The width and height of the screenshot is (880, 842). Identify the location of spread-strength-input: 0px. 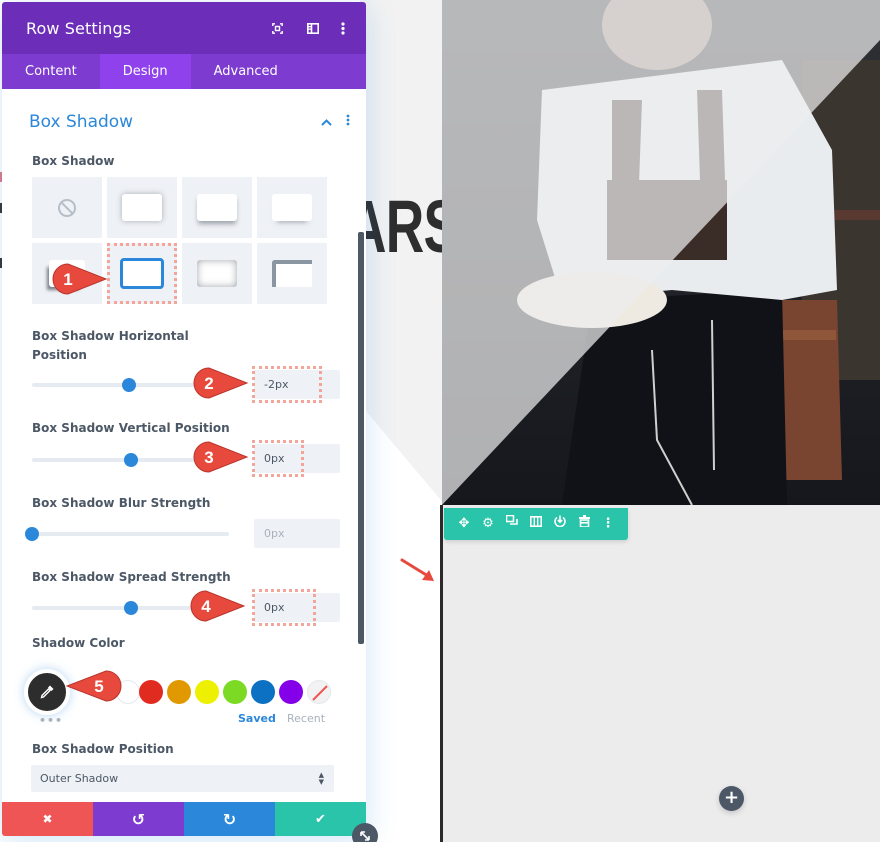
(296, 607).